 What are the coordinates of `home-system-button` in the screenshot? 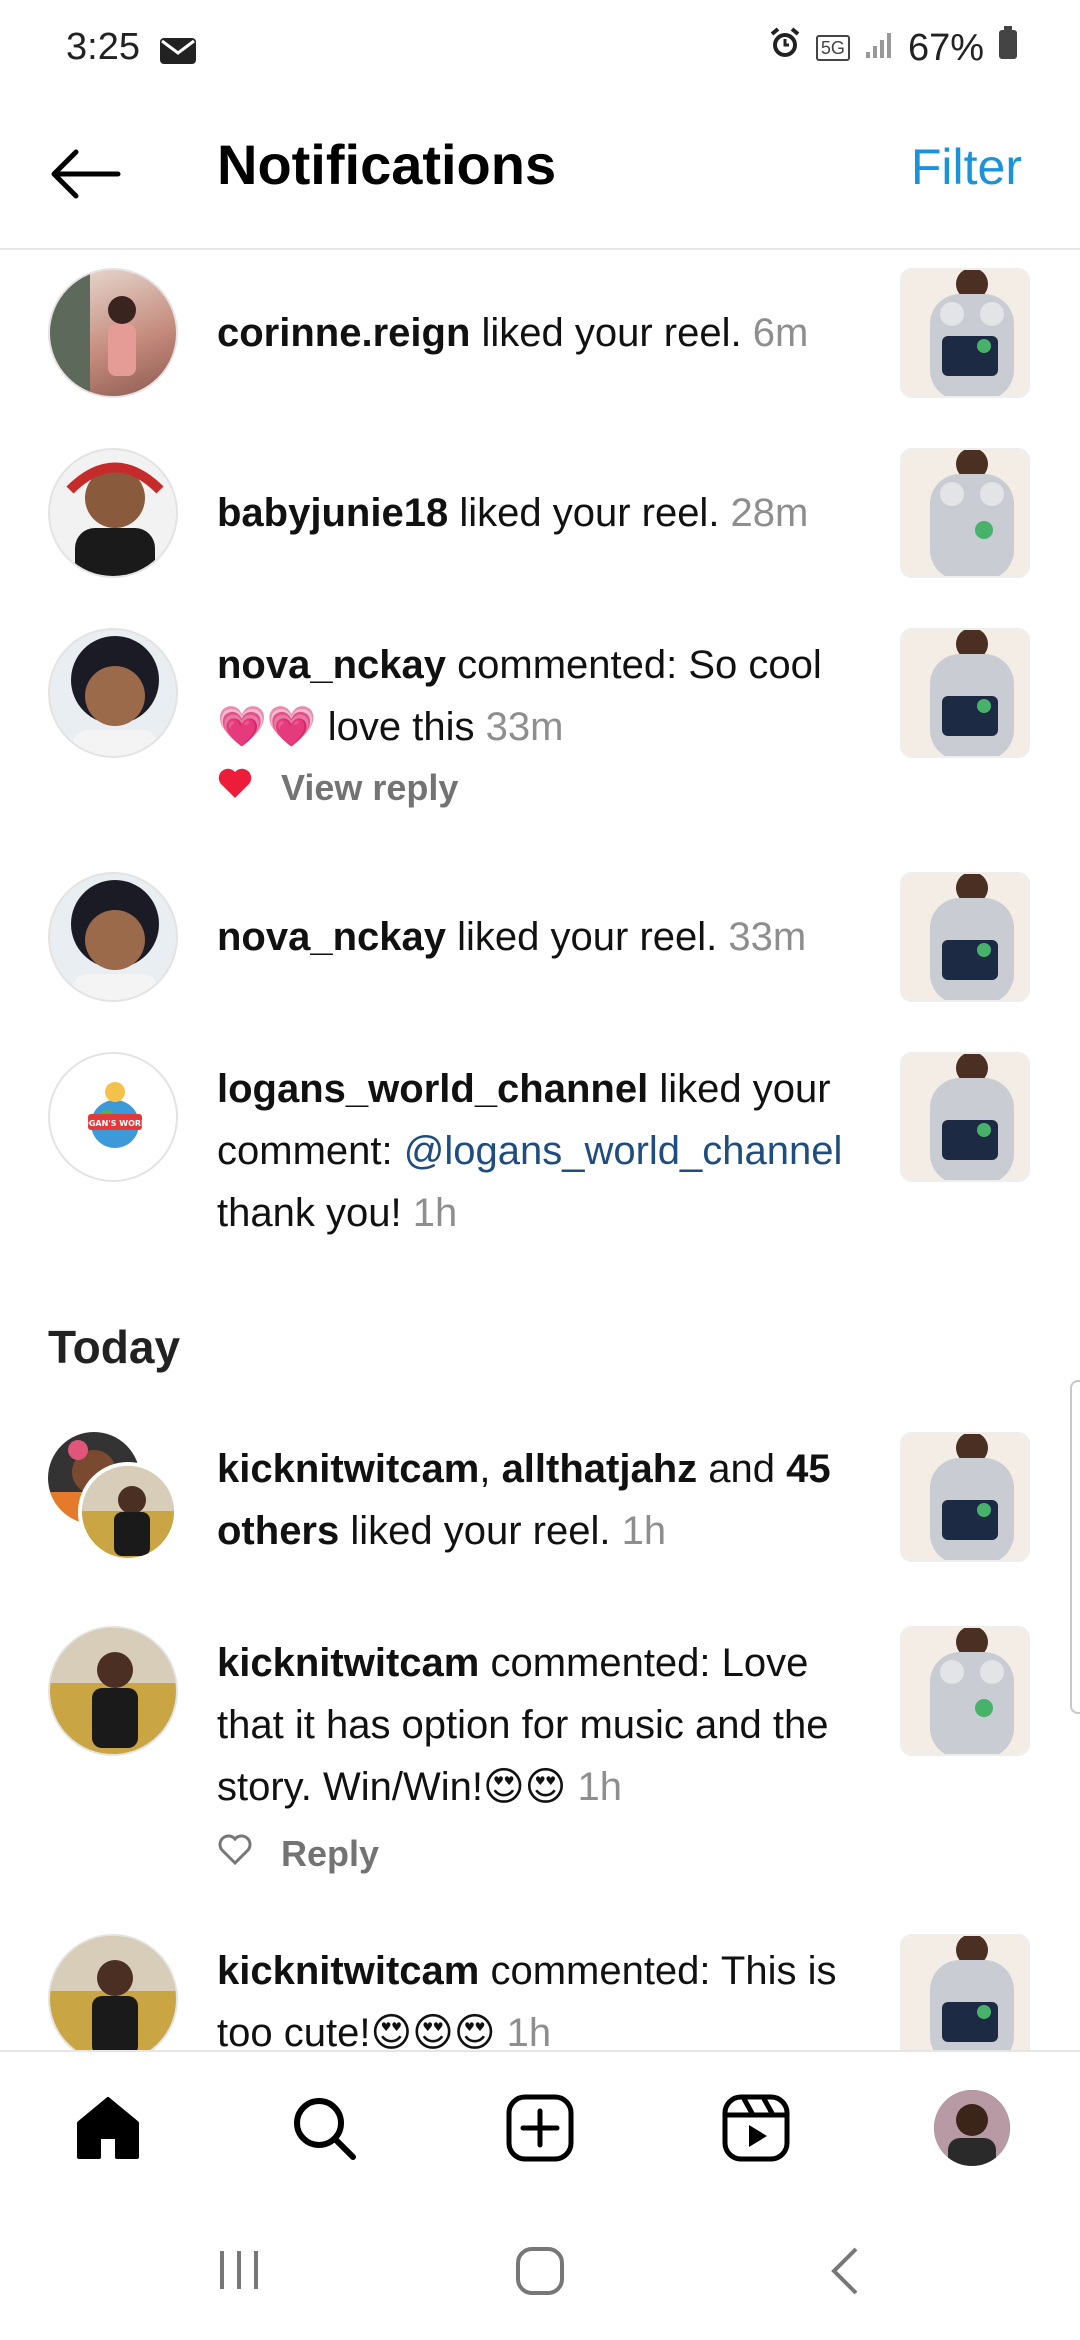 It's located at (540, 2273).